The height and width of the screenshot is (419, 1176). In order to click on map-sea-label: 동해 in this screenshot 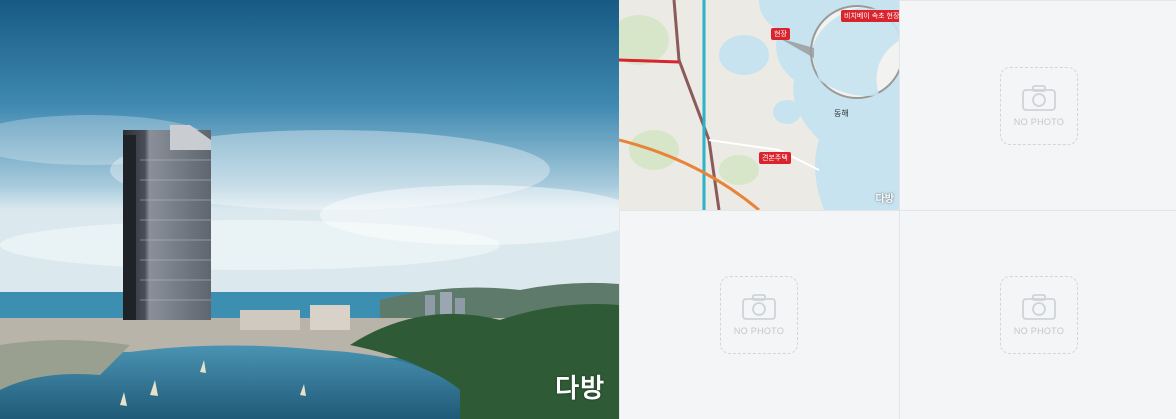, I will do `click(841, 113)`.